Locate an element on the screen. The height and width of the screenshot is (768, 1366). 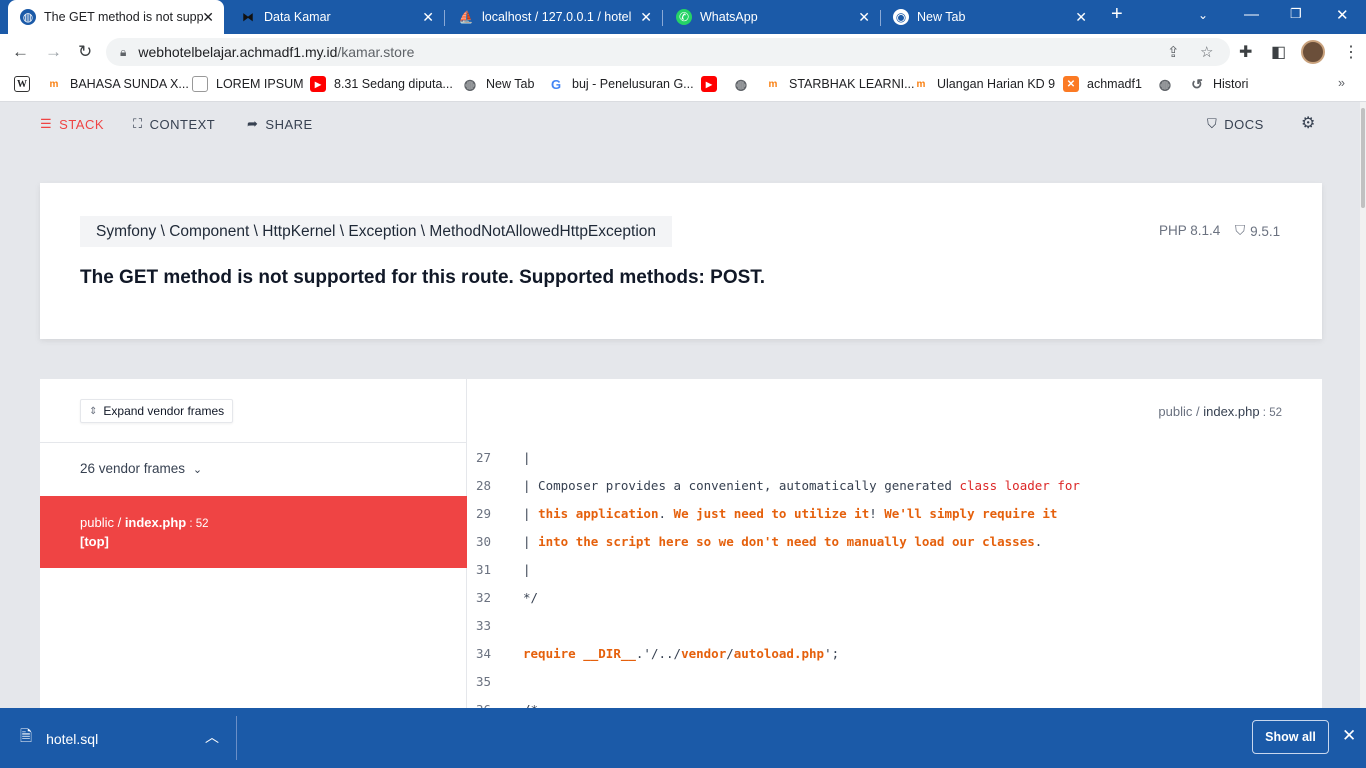
new-tab-button: + is located at coordinates (1117, 14).